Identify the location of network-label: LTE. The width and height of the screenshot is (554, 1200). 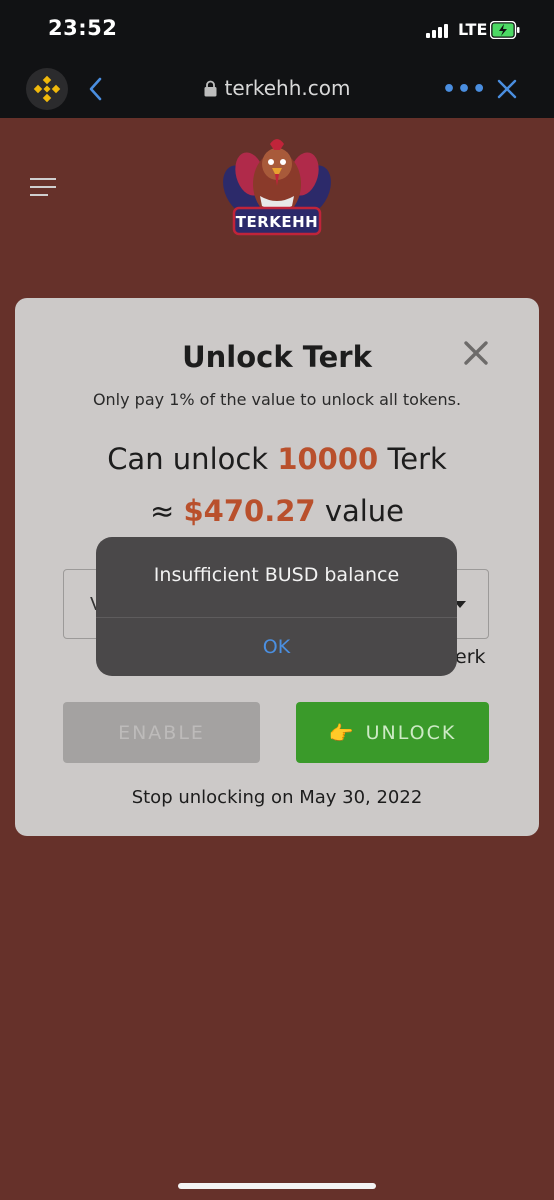
(473, 29).